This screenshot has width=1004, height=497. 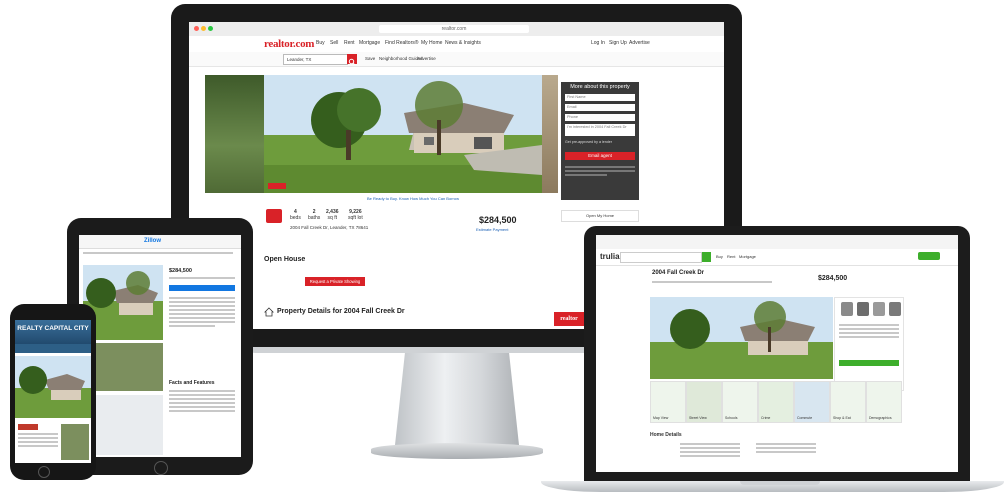 I want to click on minimize-dot-icon, so click(x=203, y=28).